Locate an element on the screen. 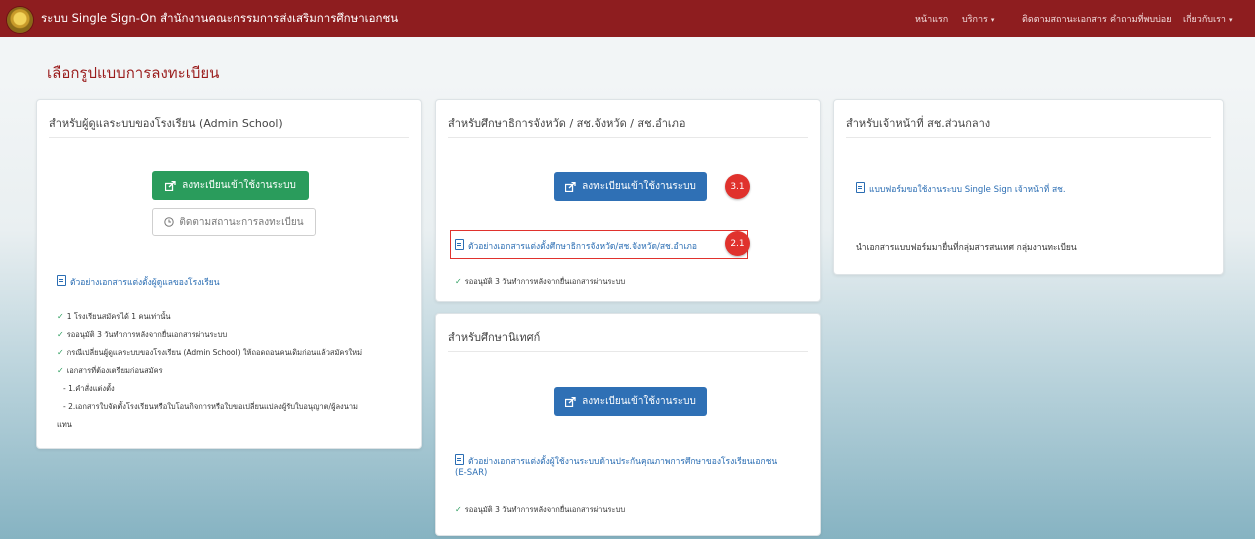 This screenshot has height=539, width=1255. sub-note-item: - 1.คำสั่งแต่งตั้ง is located at coordinates (89, 388).